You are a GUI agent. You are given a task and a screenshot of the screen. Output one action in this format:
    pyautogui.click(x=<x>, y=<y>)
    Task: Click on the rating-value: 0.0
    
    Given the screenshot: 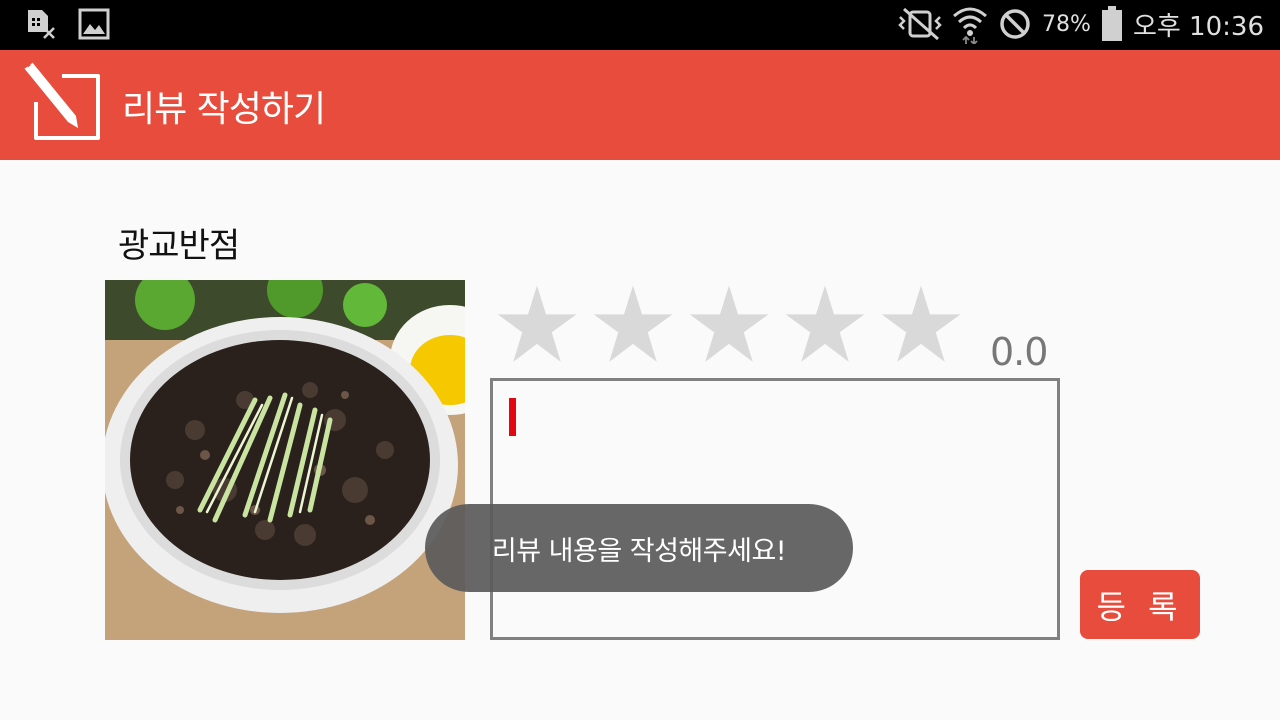 What is the action you would take?
    pyautogui.click(x=1019, y=352)
    